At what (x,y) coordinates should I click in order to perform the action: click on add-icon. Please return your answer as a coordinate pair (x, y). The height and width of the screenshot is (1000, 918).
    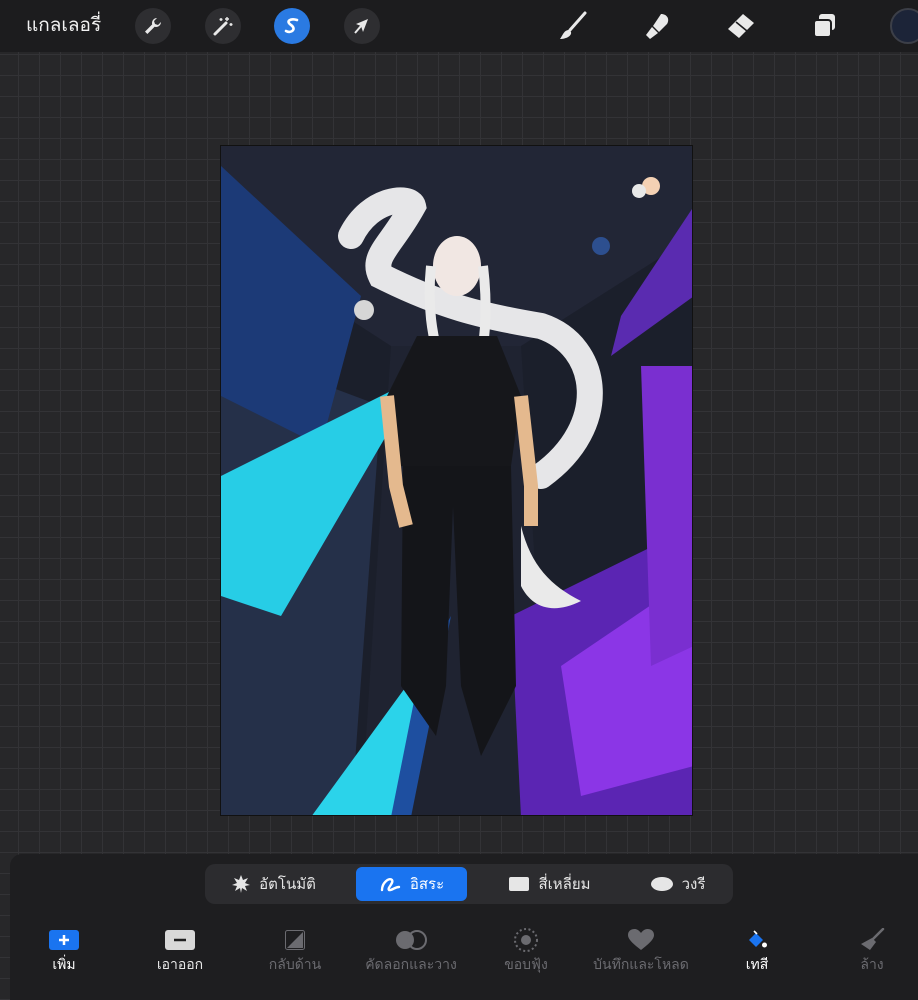
    Looking at the image, I should click on (64, 940).